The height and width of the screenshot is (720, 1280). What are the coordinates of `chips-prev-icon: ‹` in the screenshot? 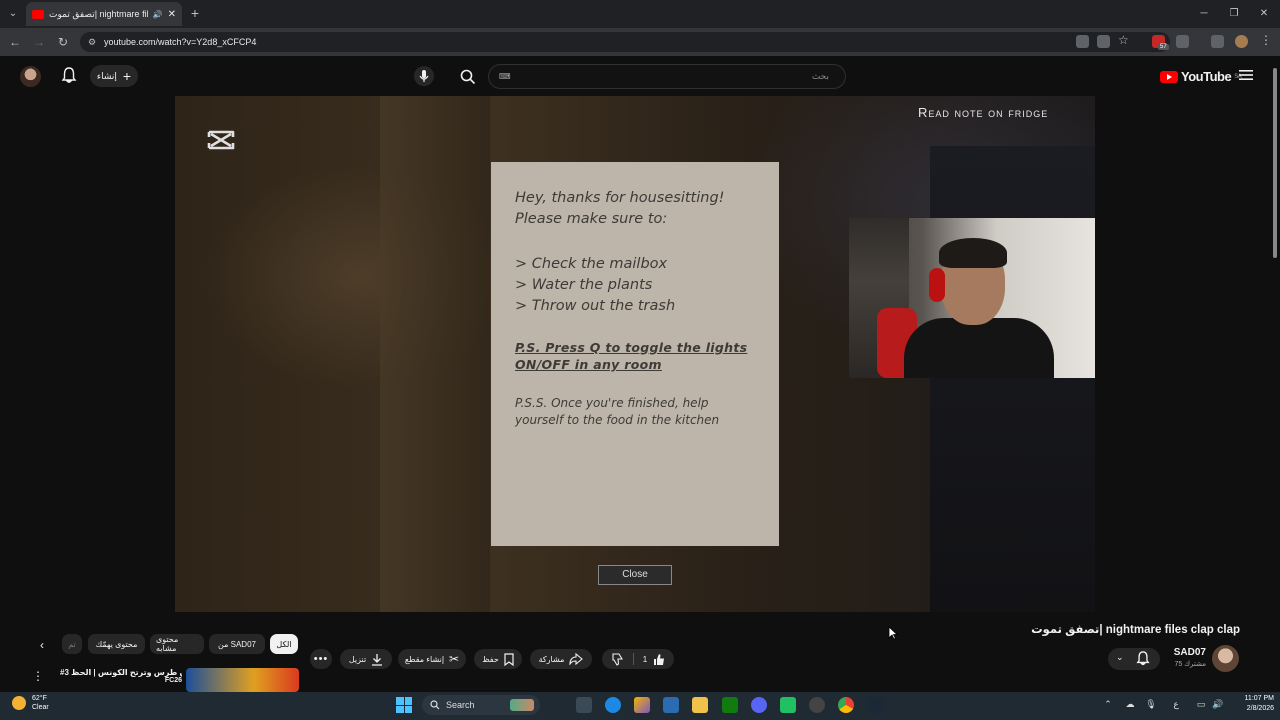 It's located at (42, 645).